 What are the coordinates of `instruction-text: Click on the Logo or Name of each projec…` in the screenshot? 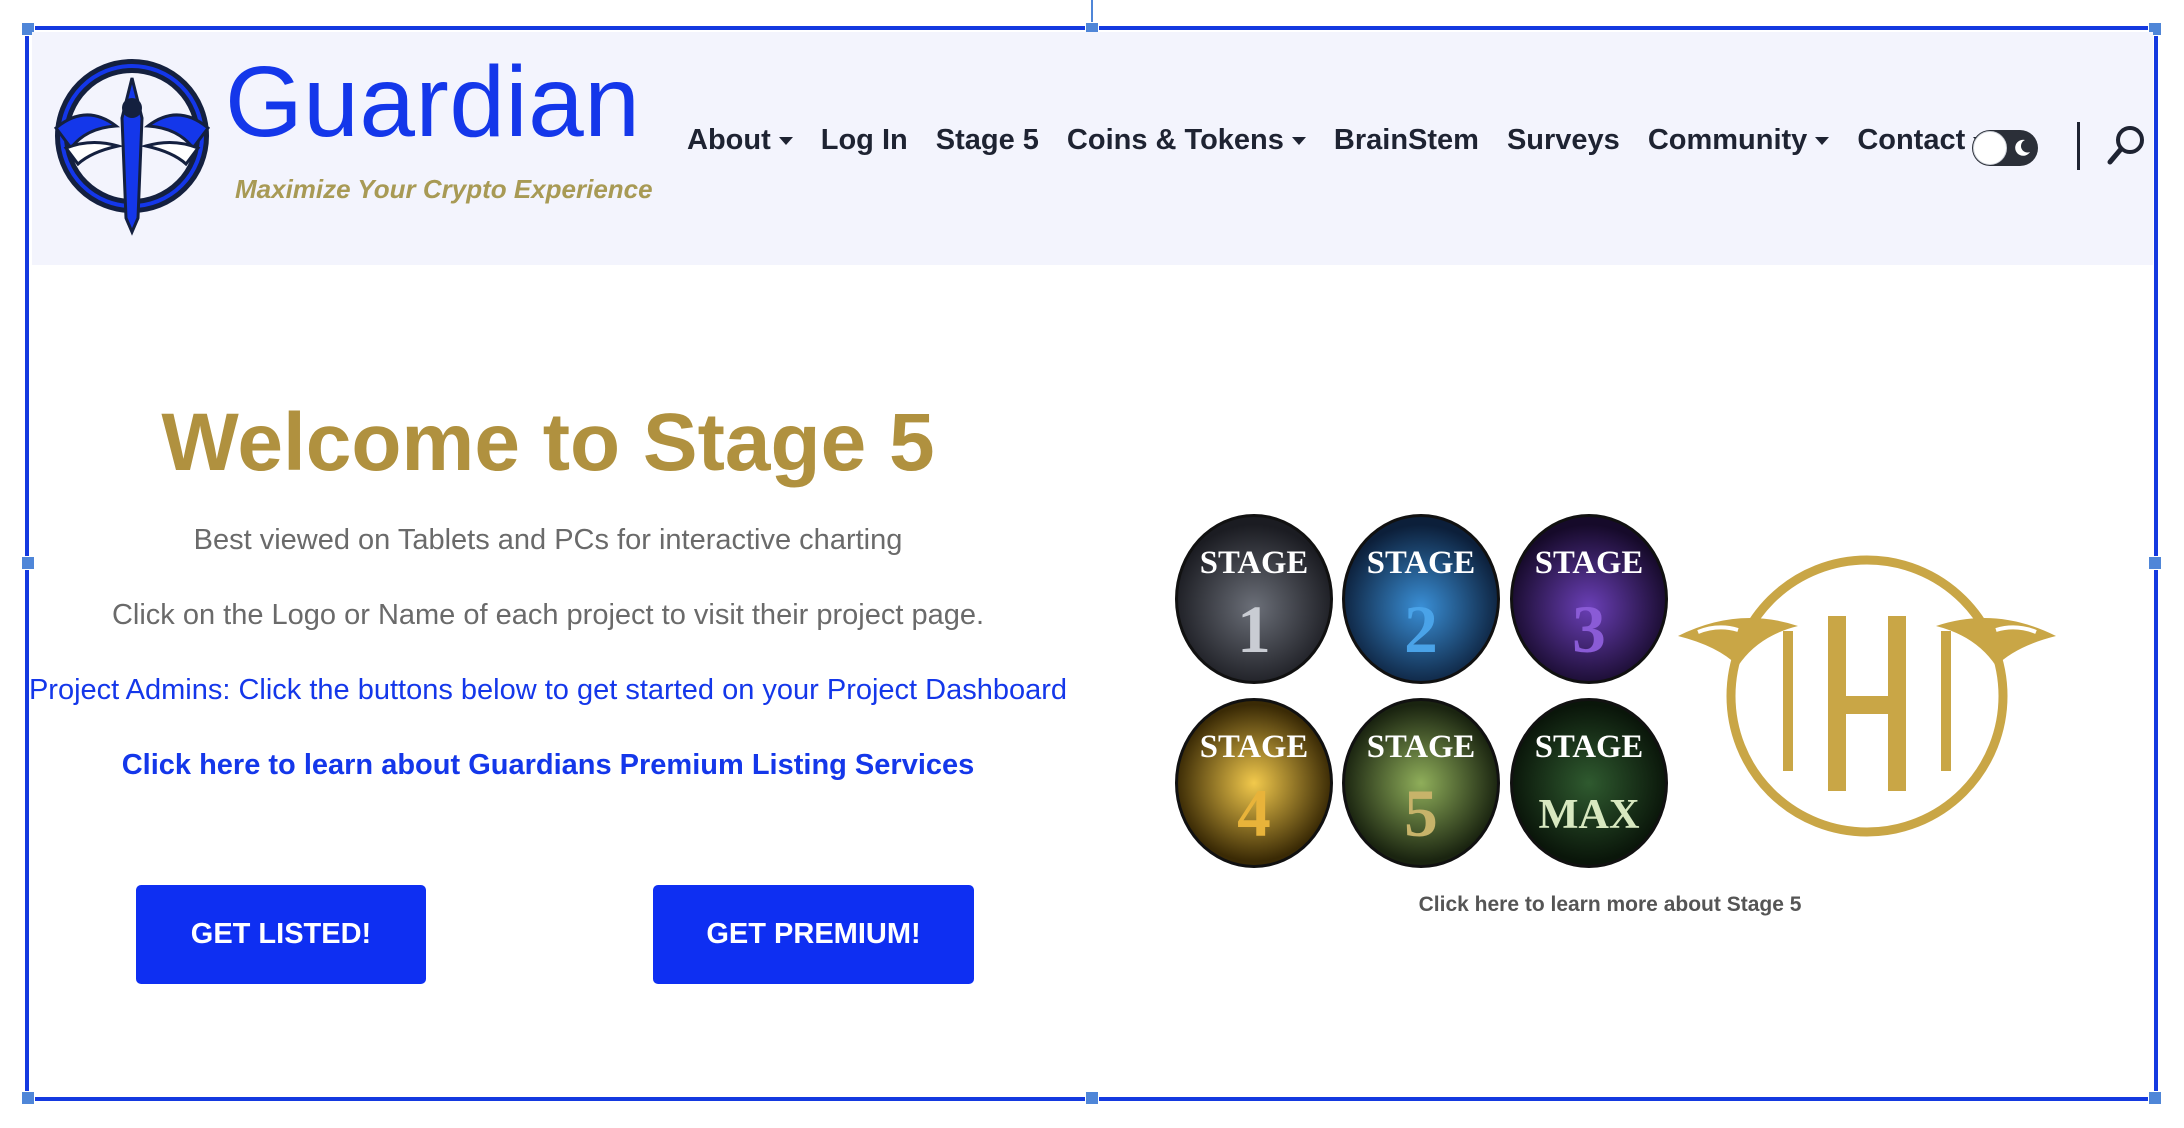 It's located at (548, 615).